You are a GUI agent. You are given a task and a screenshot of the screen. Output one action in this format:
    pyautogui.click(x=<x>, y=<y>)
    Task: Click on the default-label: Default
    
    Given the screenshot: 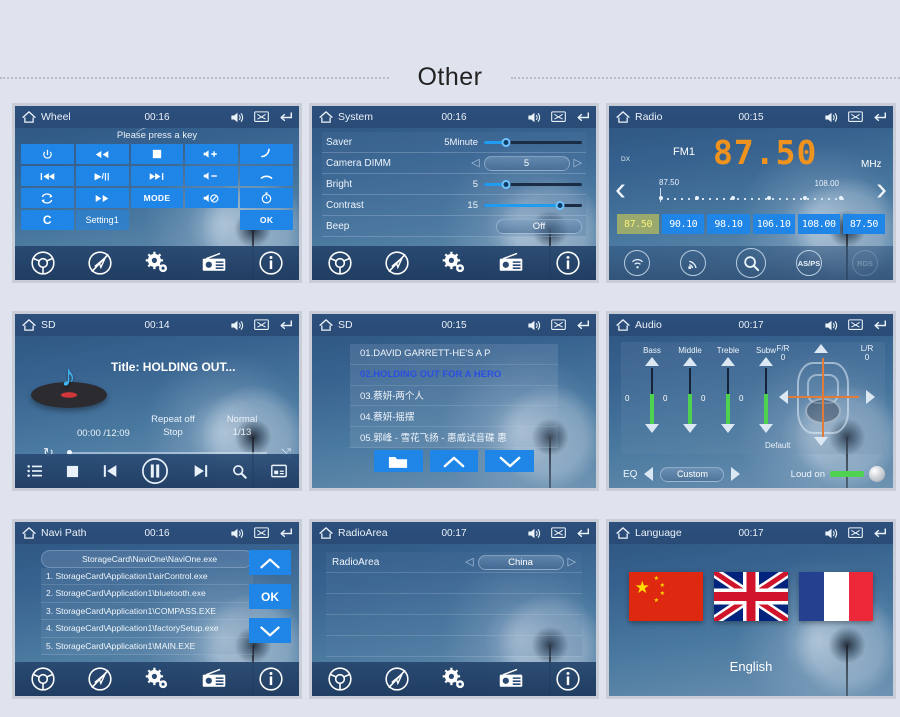 What is the action you would take?
    pyautogui.click(x=777, y=445)
    